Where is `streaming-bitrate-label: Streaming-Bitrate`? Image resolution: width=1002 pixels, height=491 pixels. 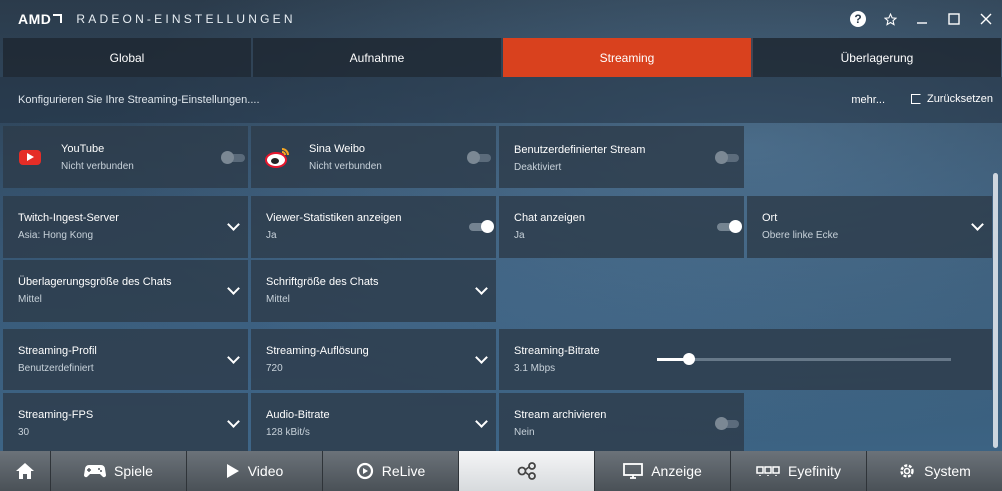
streaming-bitrate-label: Streaming-Bitrate is located at coordinates (557, 351).